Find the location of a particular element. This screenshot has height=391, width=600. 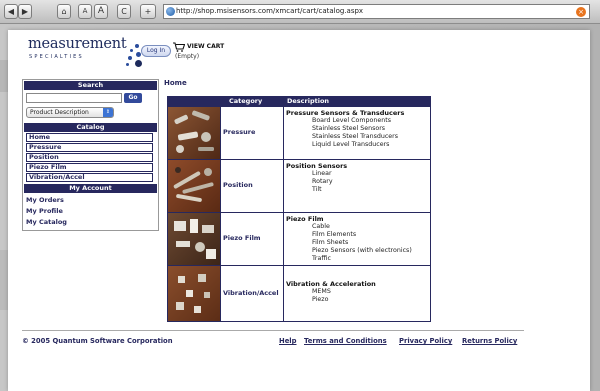

go-button: Go is located at coordinates (133, 98).